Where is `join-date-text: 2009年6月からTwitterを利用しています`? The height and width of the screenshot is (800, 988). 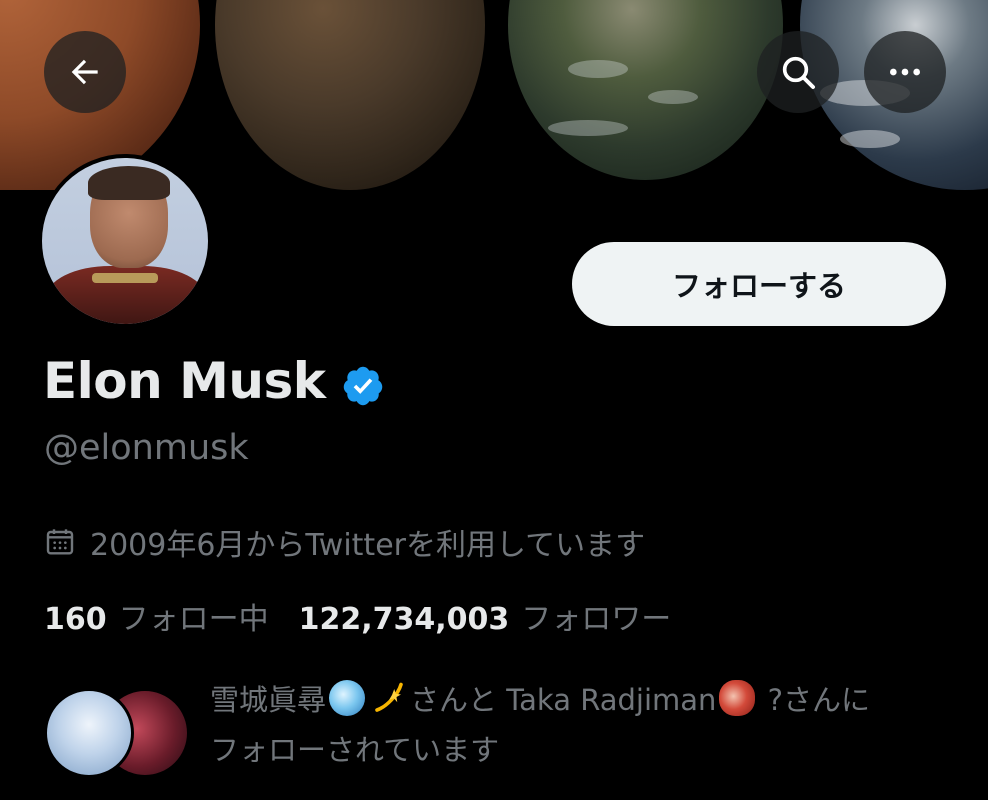
join-date-text: 2009年6月からTwitterを利用しています is located at coordinates (368, 545).